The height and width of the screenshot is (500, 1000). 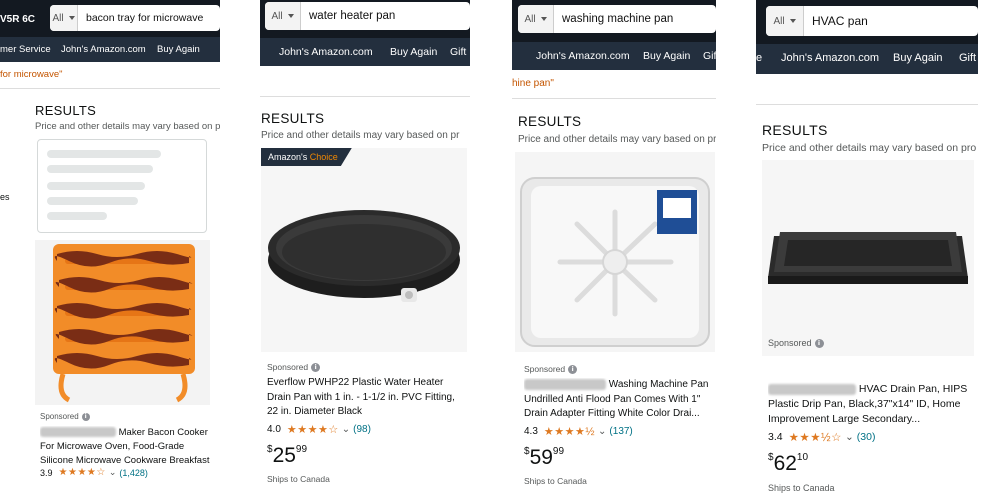 I want to click on rating-value: 3.4, so click(x=775, y=437).